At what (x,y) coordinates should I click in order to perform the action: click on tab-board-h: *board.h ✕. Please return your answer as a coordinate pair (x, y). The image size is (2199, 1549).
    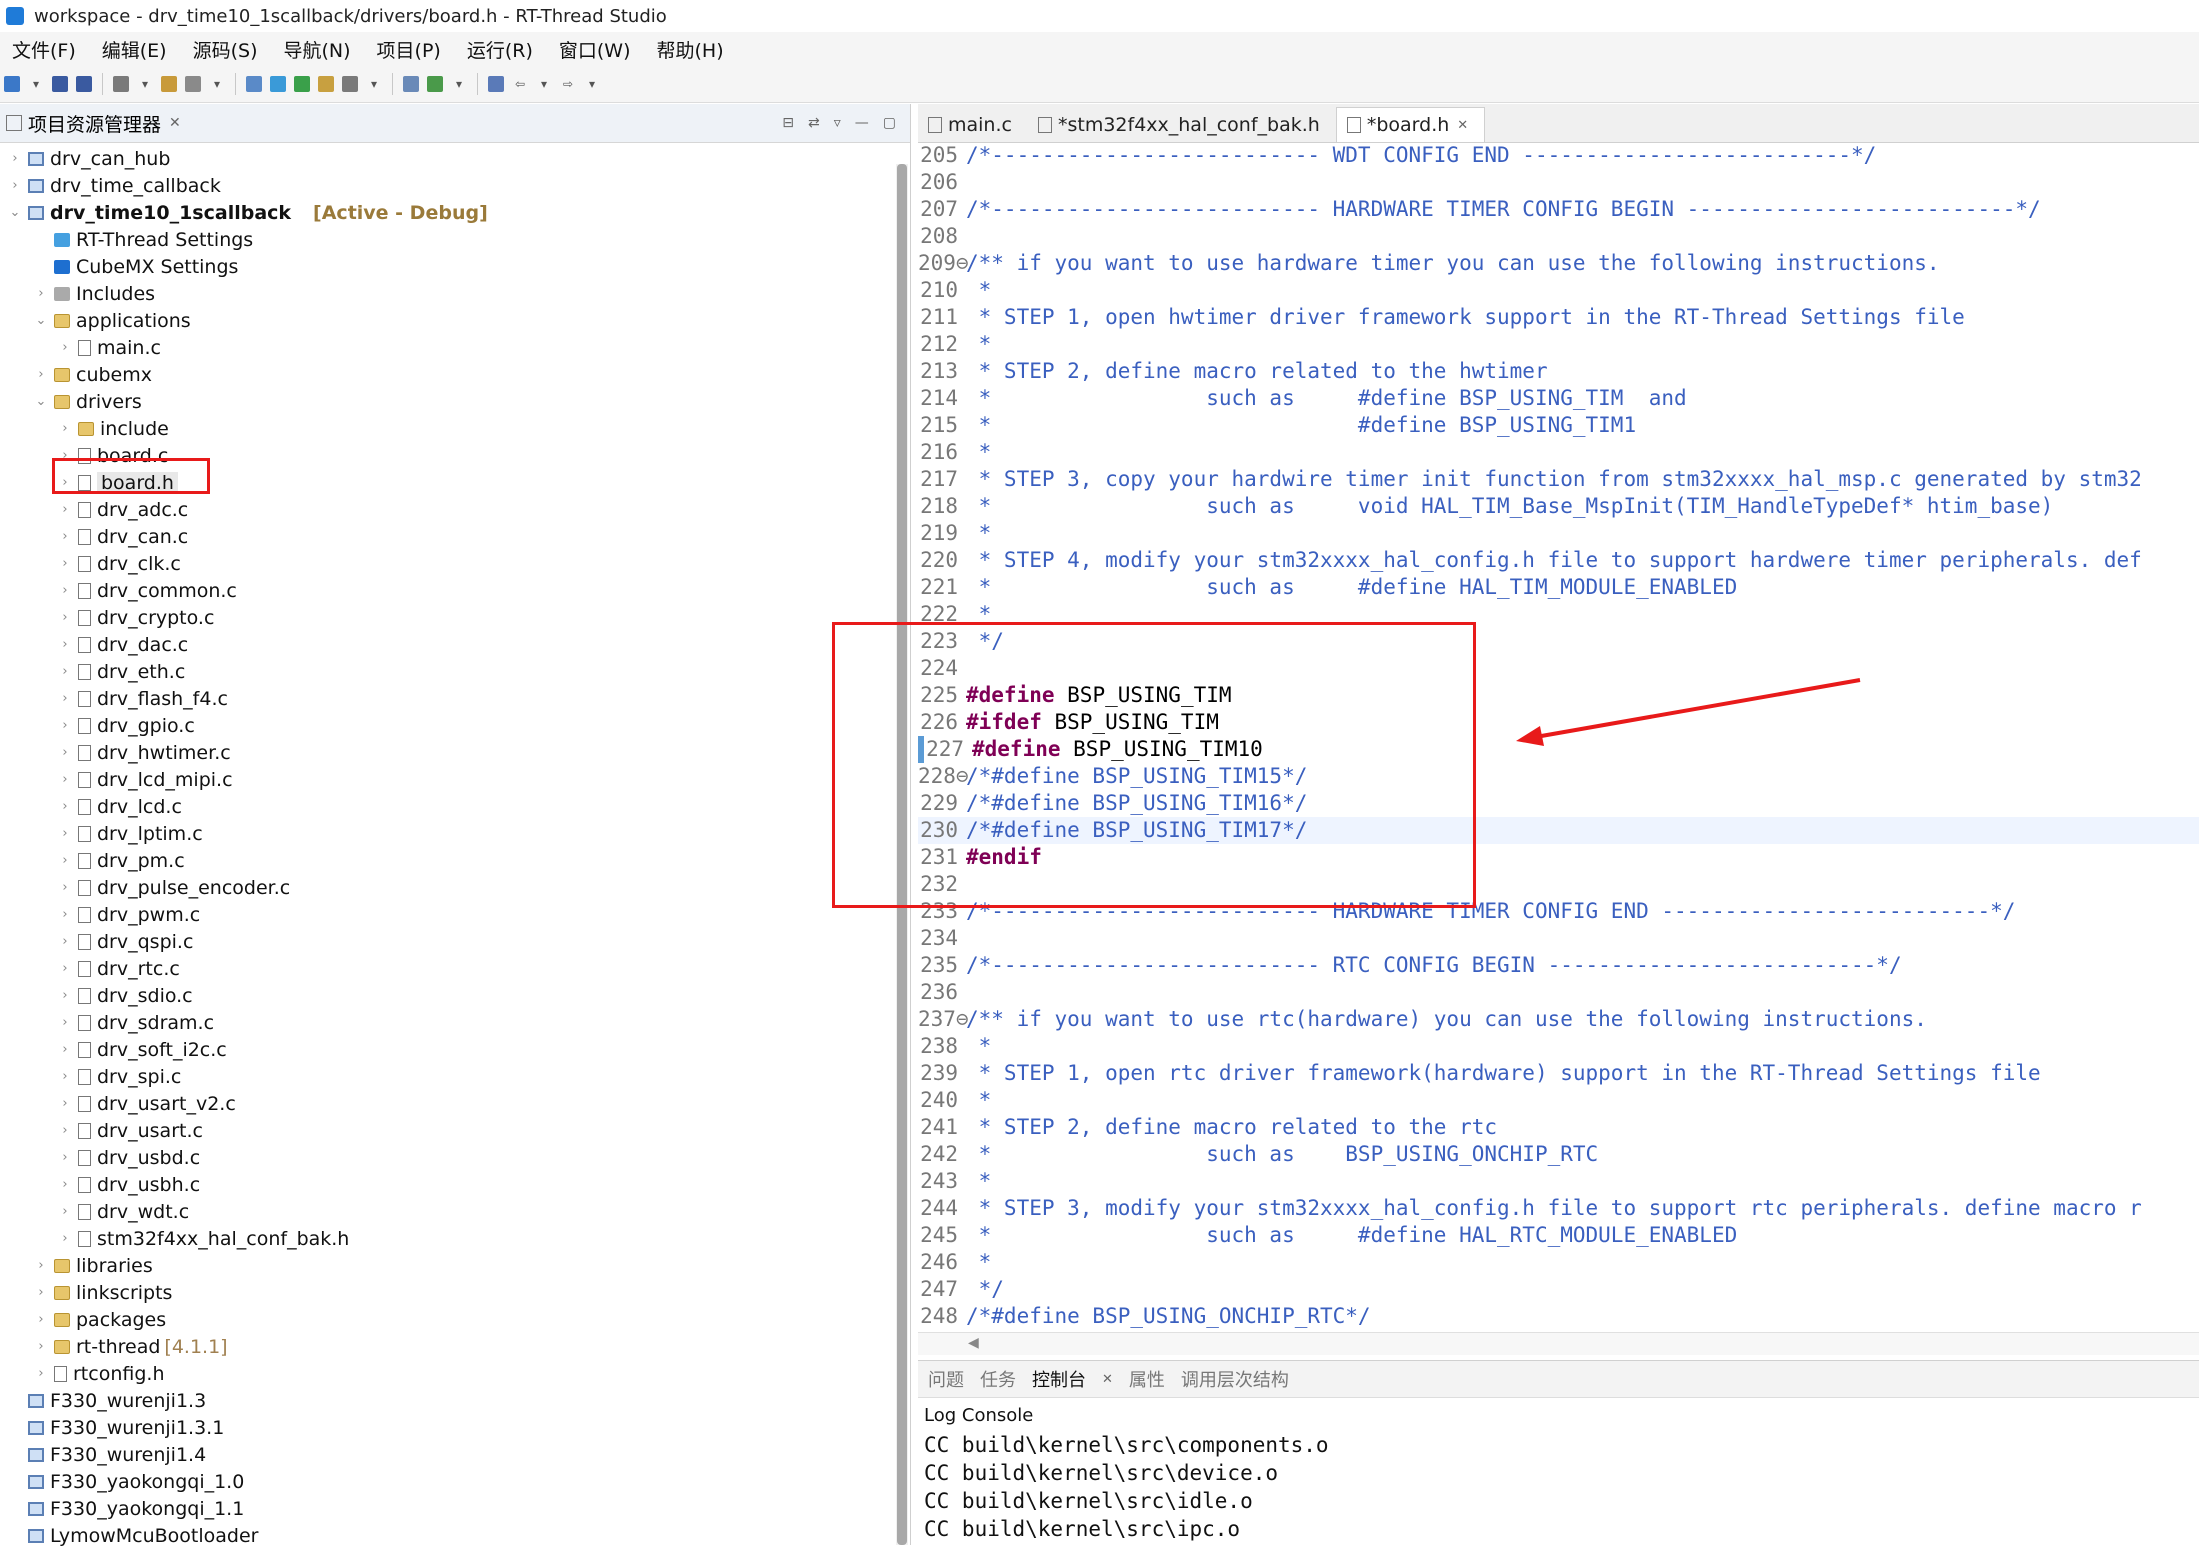
    Looking at the image, I should click on (1410, 124).